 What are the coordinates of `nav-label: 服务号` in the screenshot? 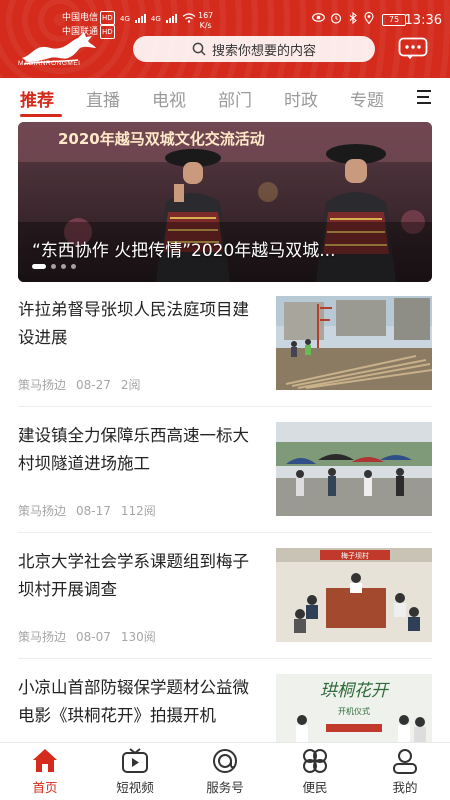 It's located at (225, 787).